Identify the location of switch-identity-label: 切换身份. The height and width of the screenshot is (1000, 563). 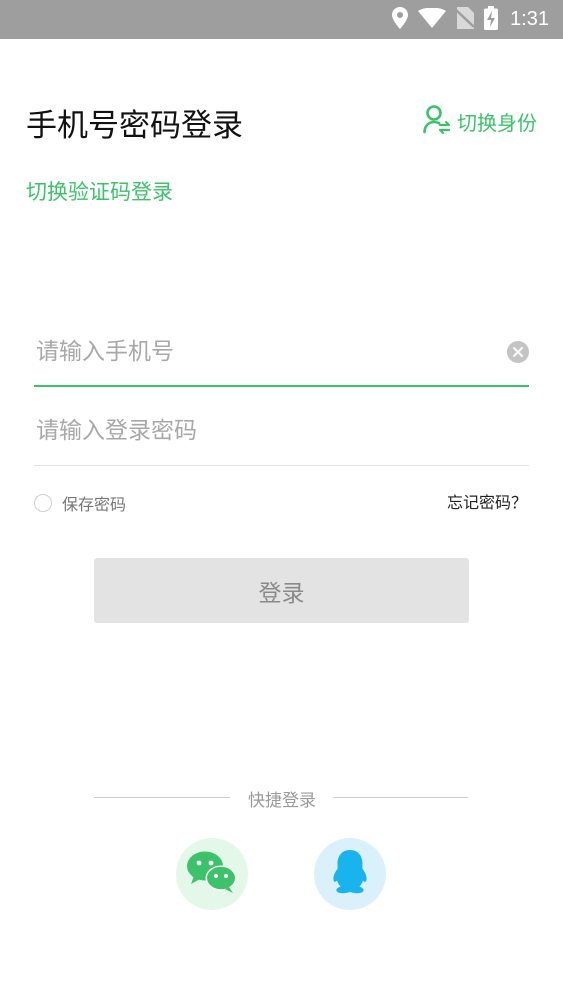
(497, 122).